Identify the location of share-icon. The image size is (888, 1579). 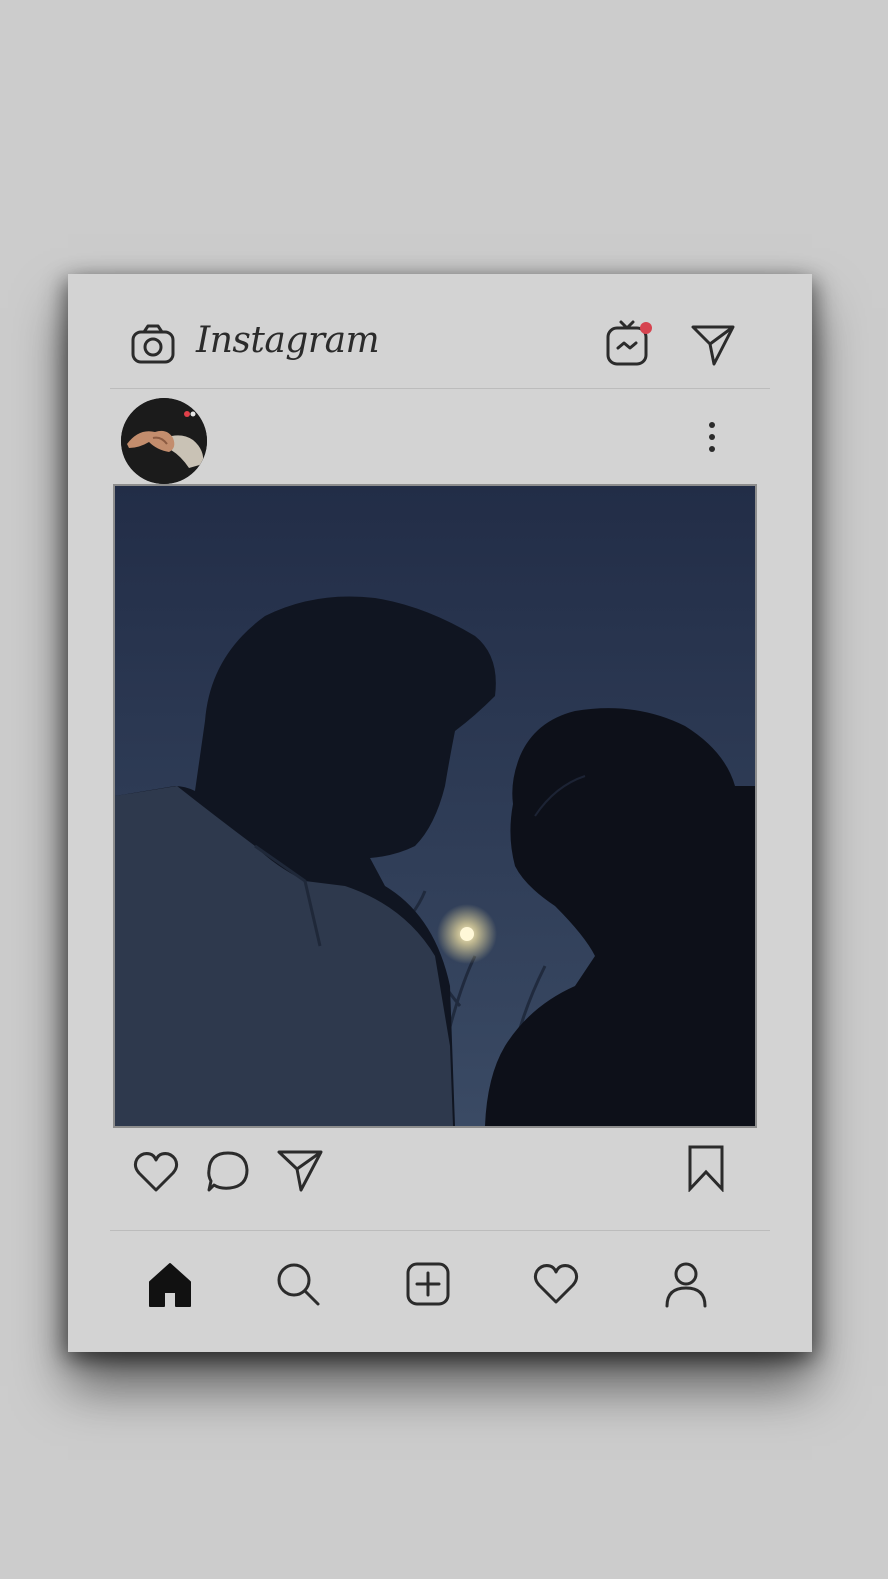
(300, 1170).